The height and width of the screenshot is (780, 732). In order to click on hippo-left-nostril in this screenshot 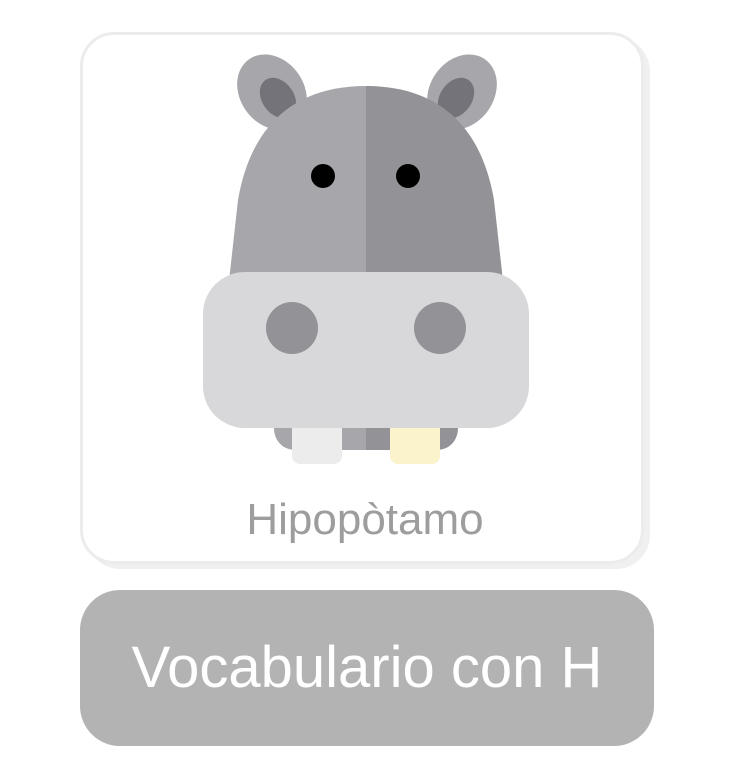, I will do `click(292, 328)`.